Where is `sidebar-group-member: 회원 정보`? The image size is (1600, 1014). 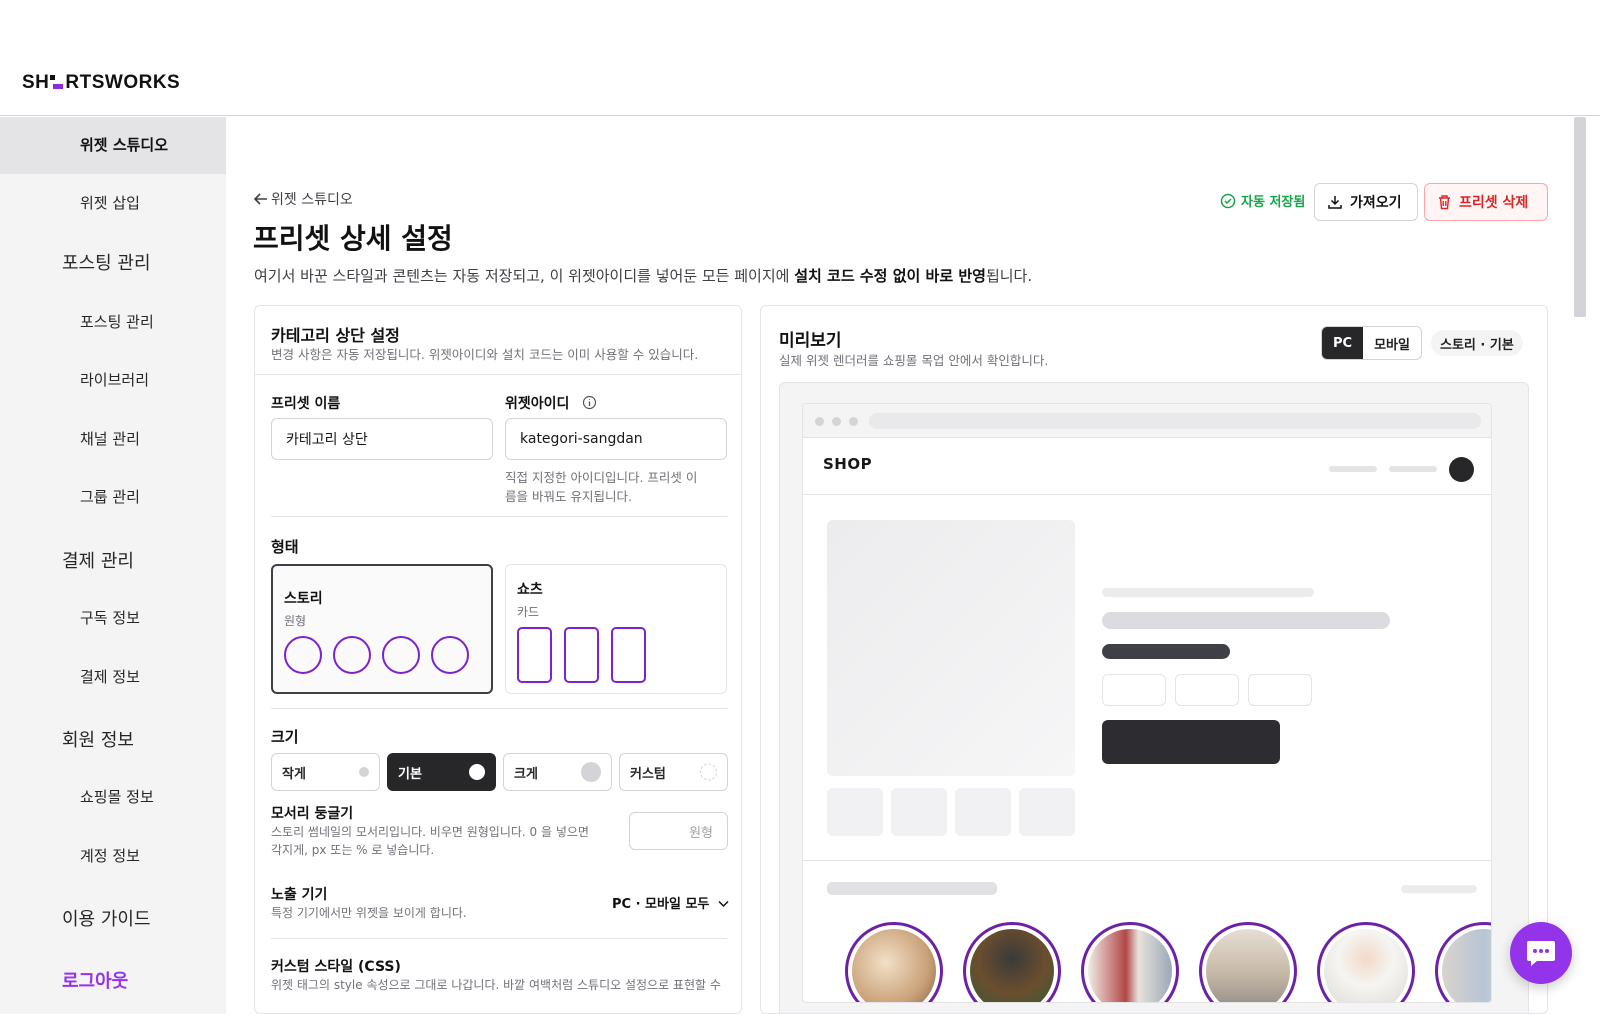 sidebar-group-member: 회원 정보 is located at coordinates (98, 739).